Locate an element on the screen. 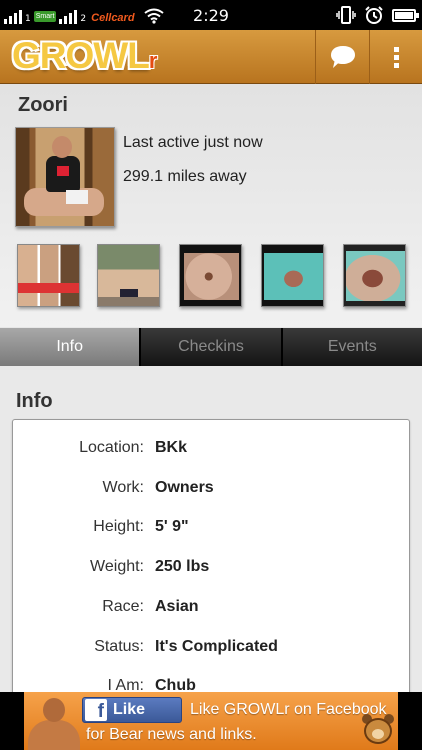  overflow-menu-button is located at coordinates (395, 57).